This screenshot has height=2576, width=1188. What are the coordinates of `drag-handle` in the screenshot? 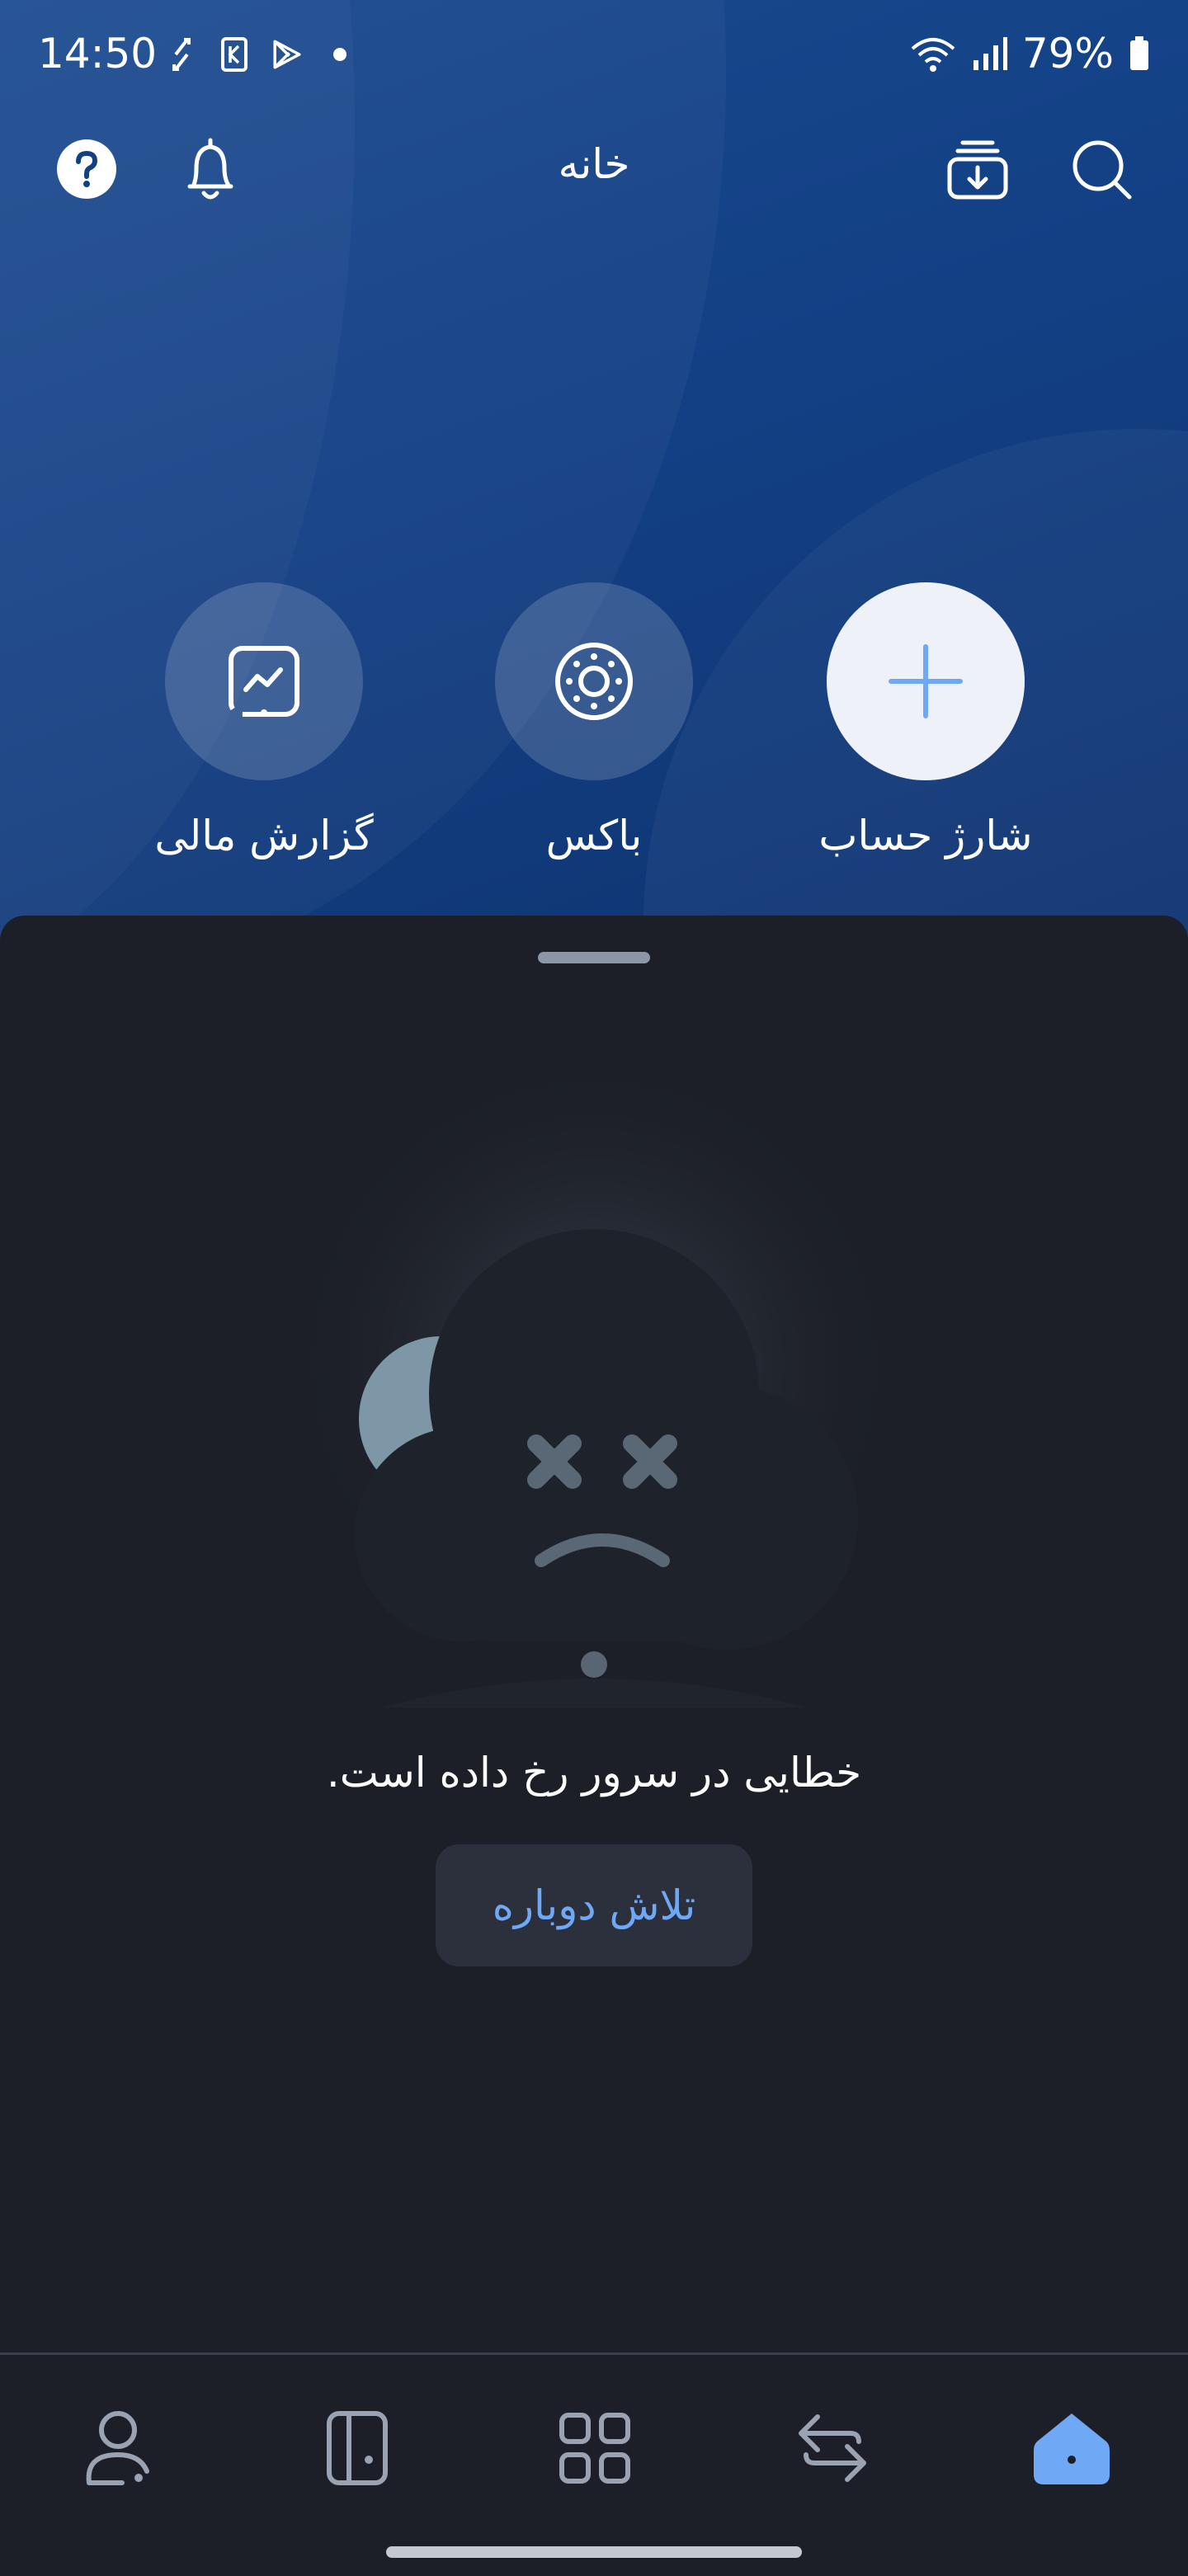 It's located at (594, 957).